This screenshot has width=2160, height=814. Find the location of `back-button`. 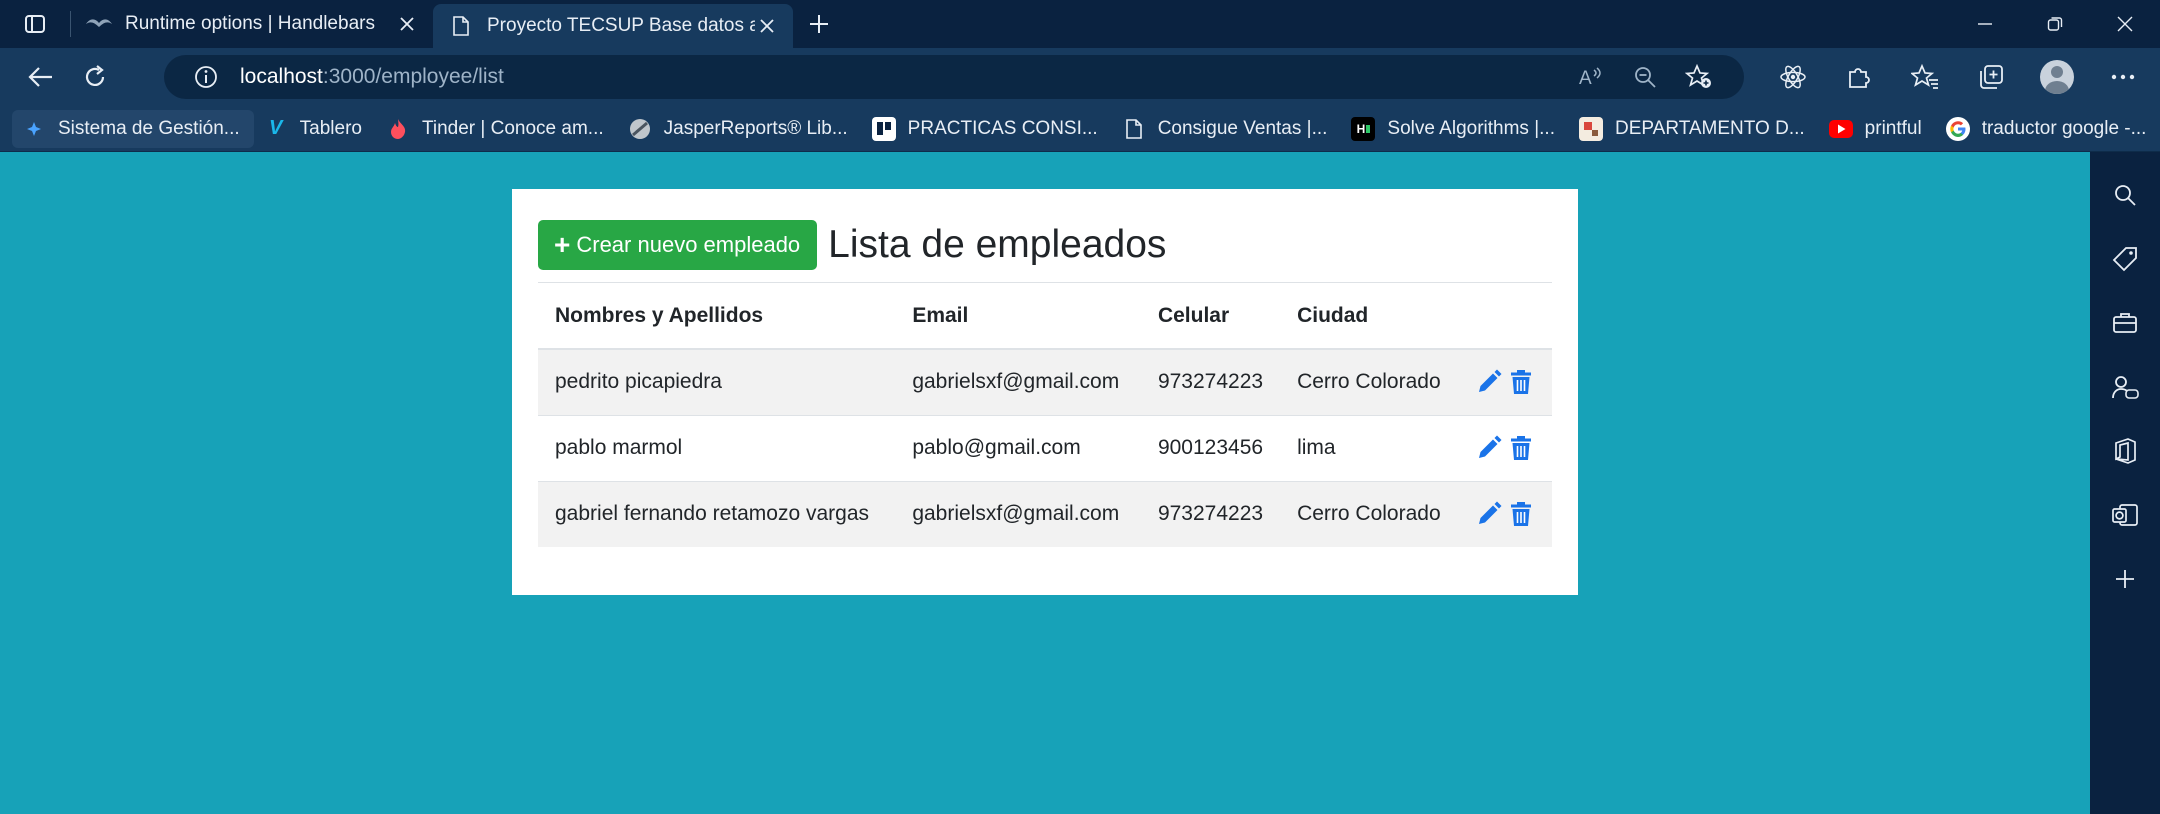

back-button is located at coordinates (41, 77).